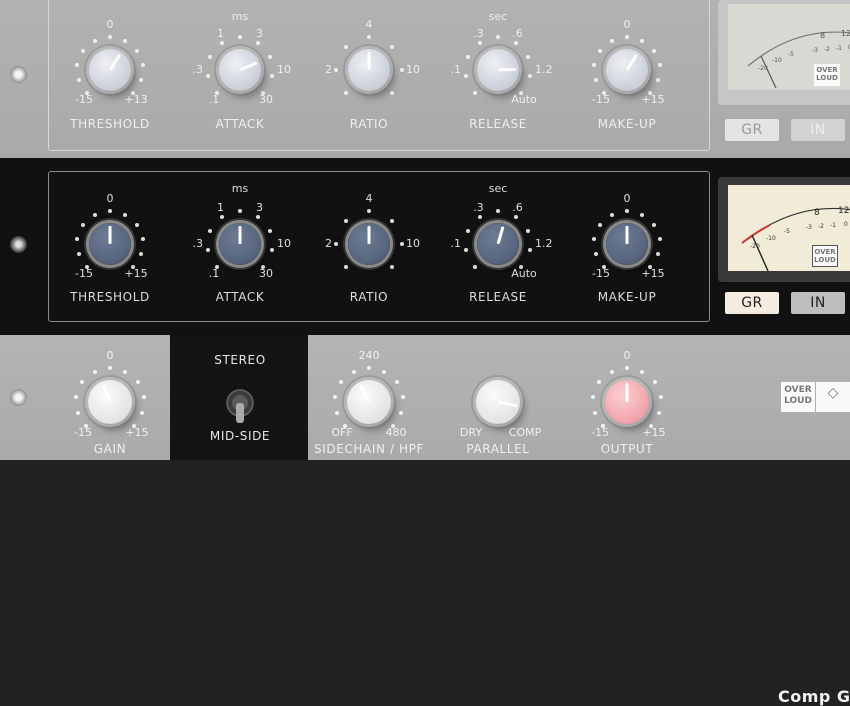 The height and width of the screenshot is (706, 850). I want to click on top-makeup-knob, so click(627, 70).